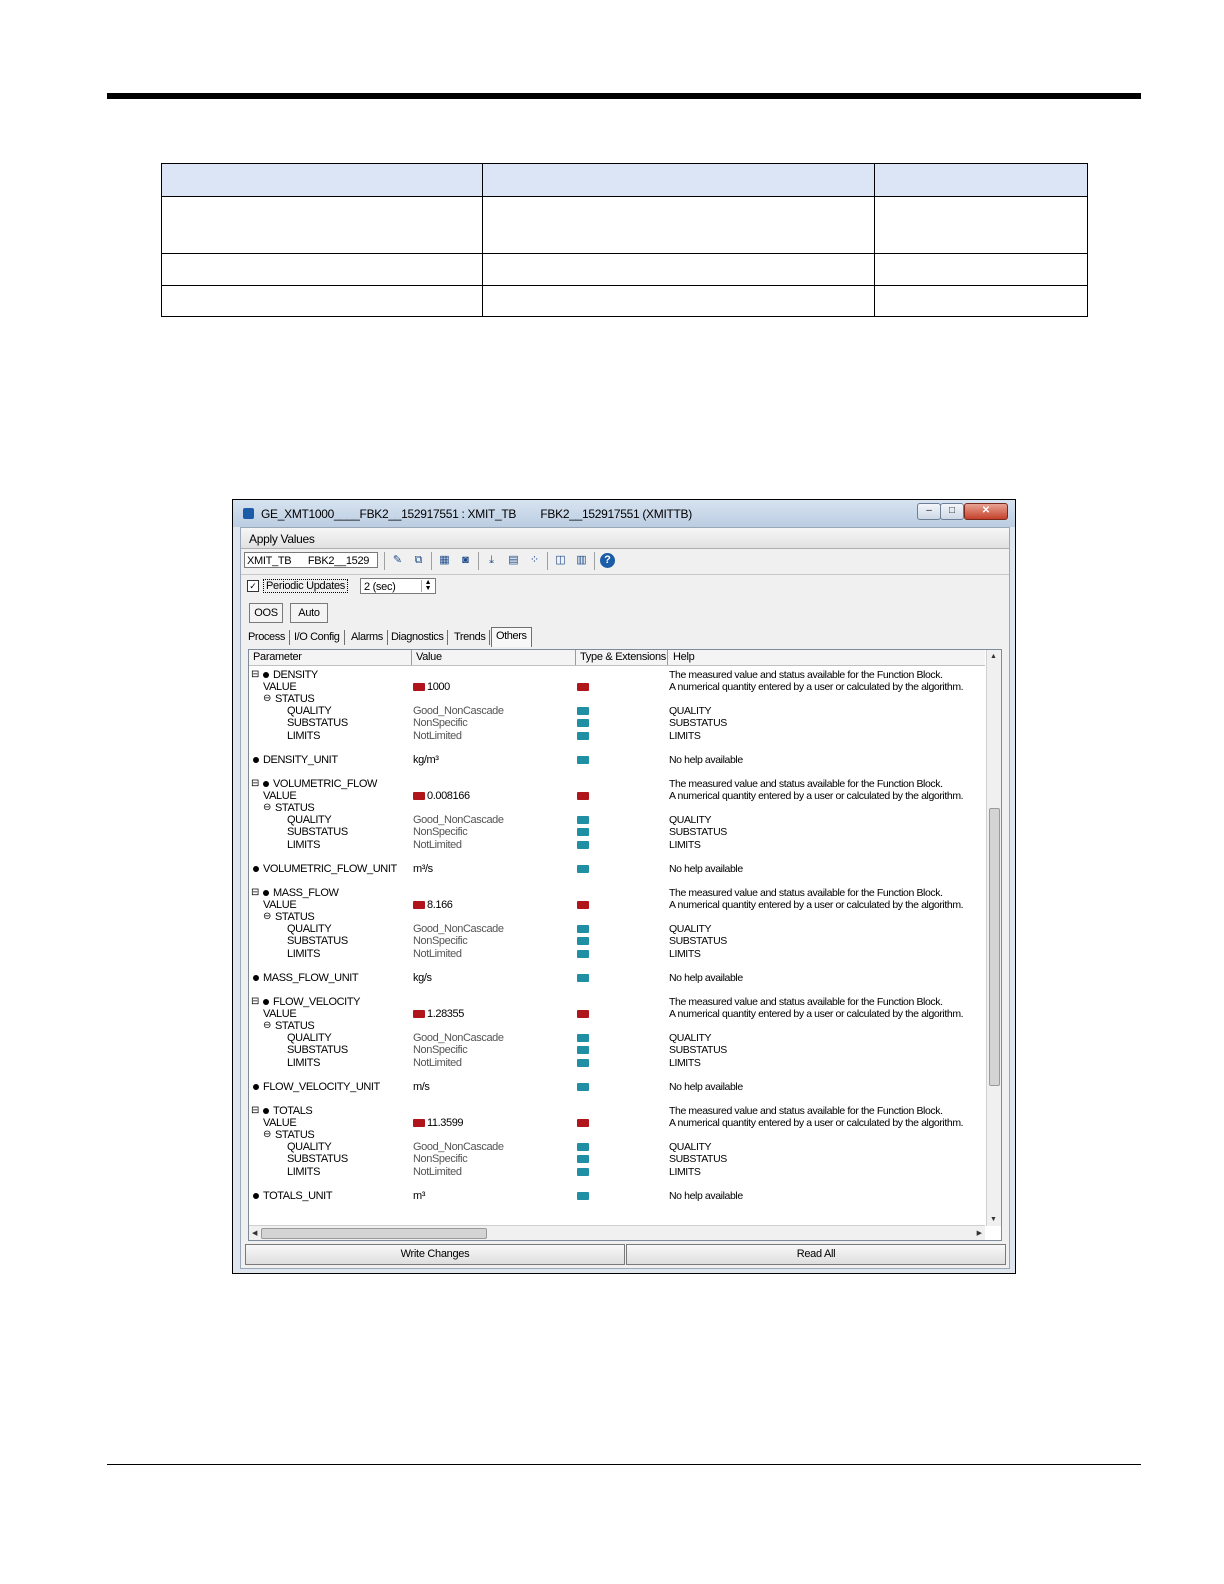 Image resolution: width=1224 pixels, height=1584 pixels. Describe the element at coordinates (374, 1233) in the screenshot. I see `horizontal-scroll-thumb` at that location.